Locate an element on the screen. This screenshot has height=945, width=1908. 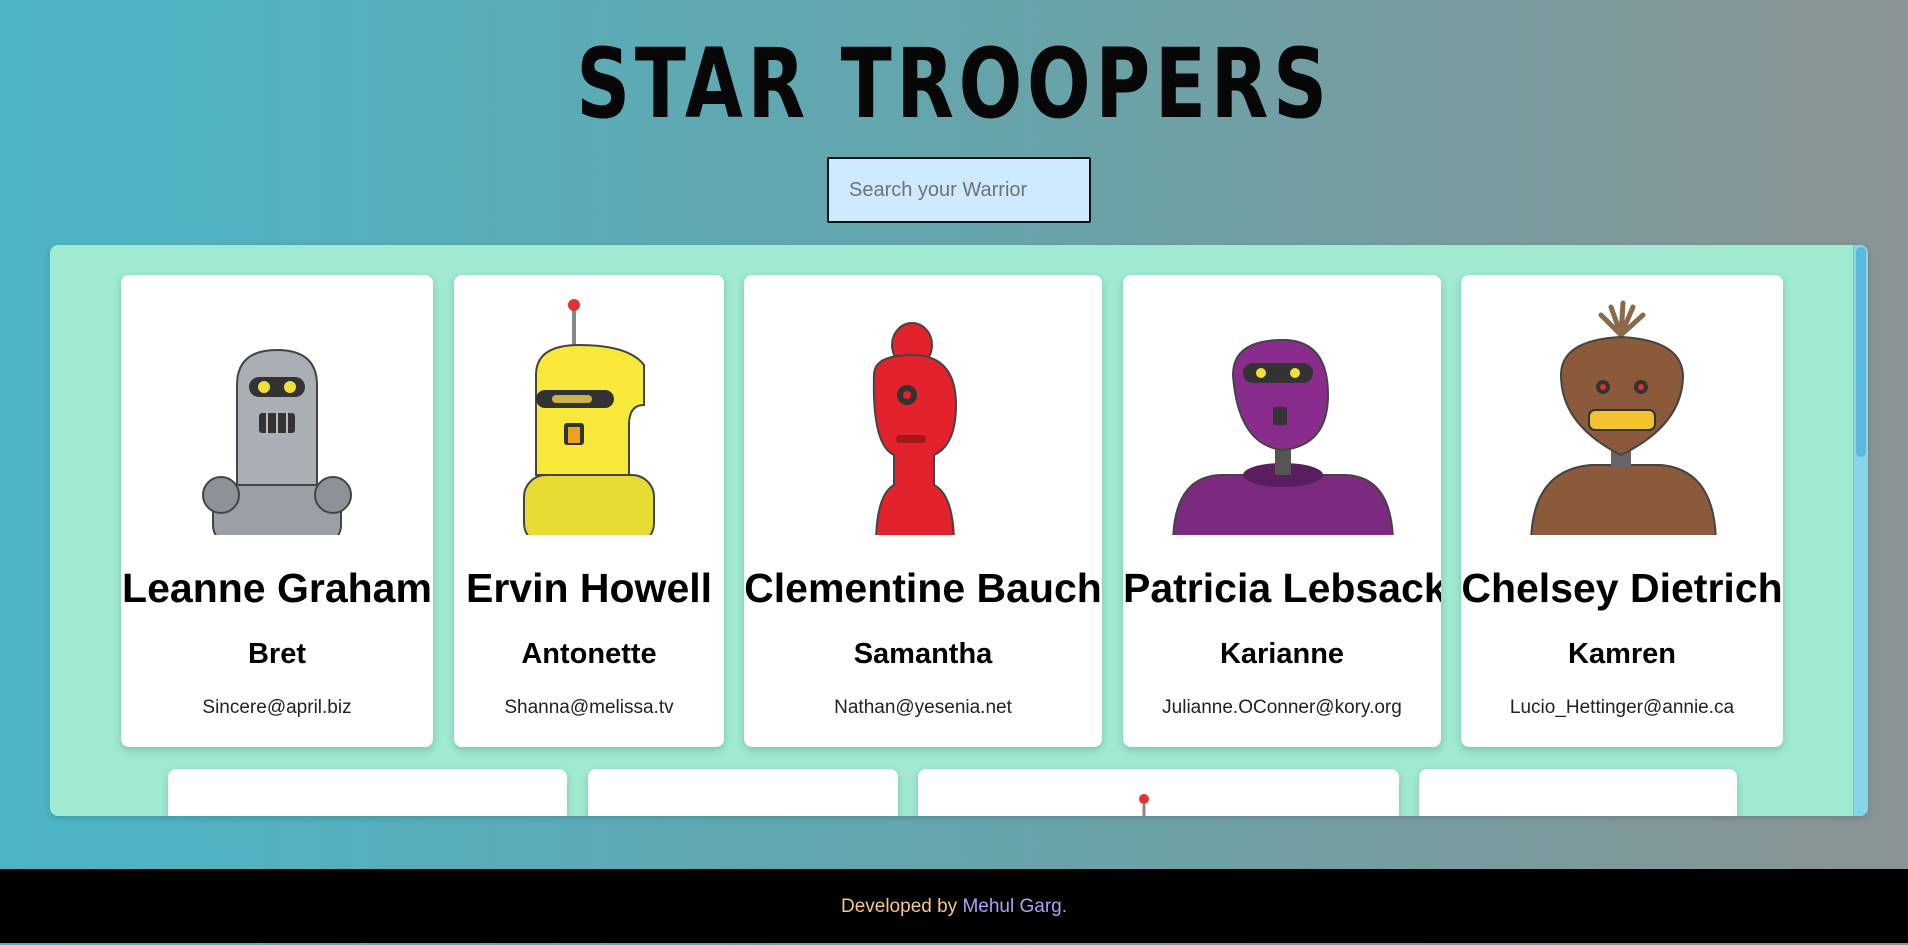
card-email: Lucio_Hettinger@annie.ca is located at coordinates (1622, 707).